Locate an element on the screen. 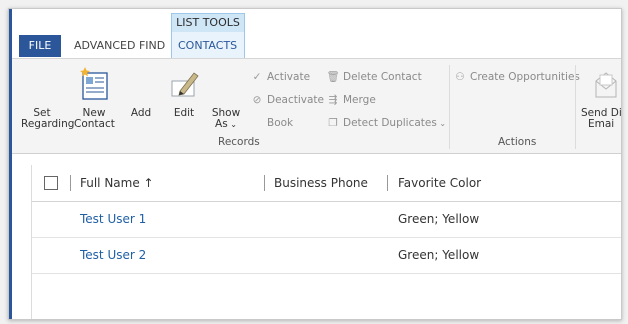 This screenshot has height=324, width=628. detect-duplicates-label: Detect Duplicates is located at coordinates (390, 123).